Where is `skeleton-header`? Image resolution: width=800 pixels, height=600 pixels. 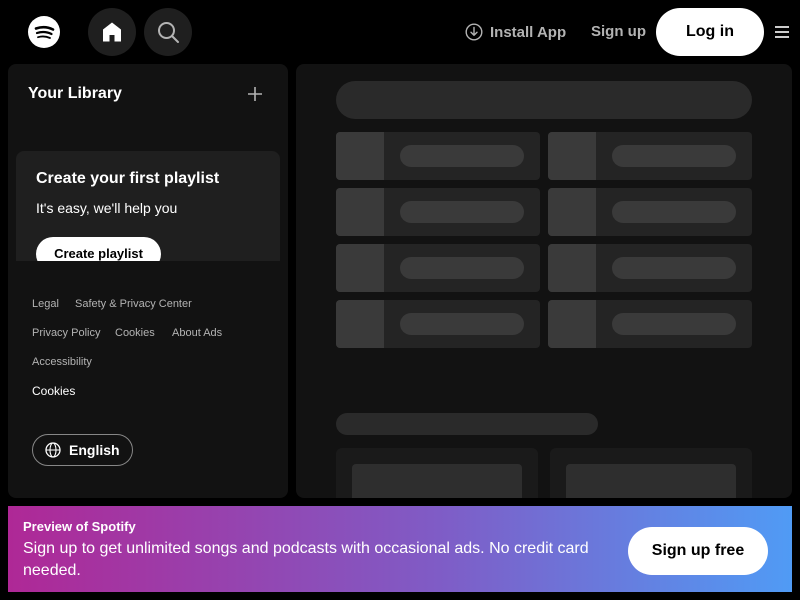
skeleton-header is located at coordinates (544, 100).